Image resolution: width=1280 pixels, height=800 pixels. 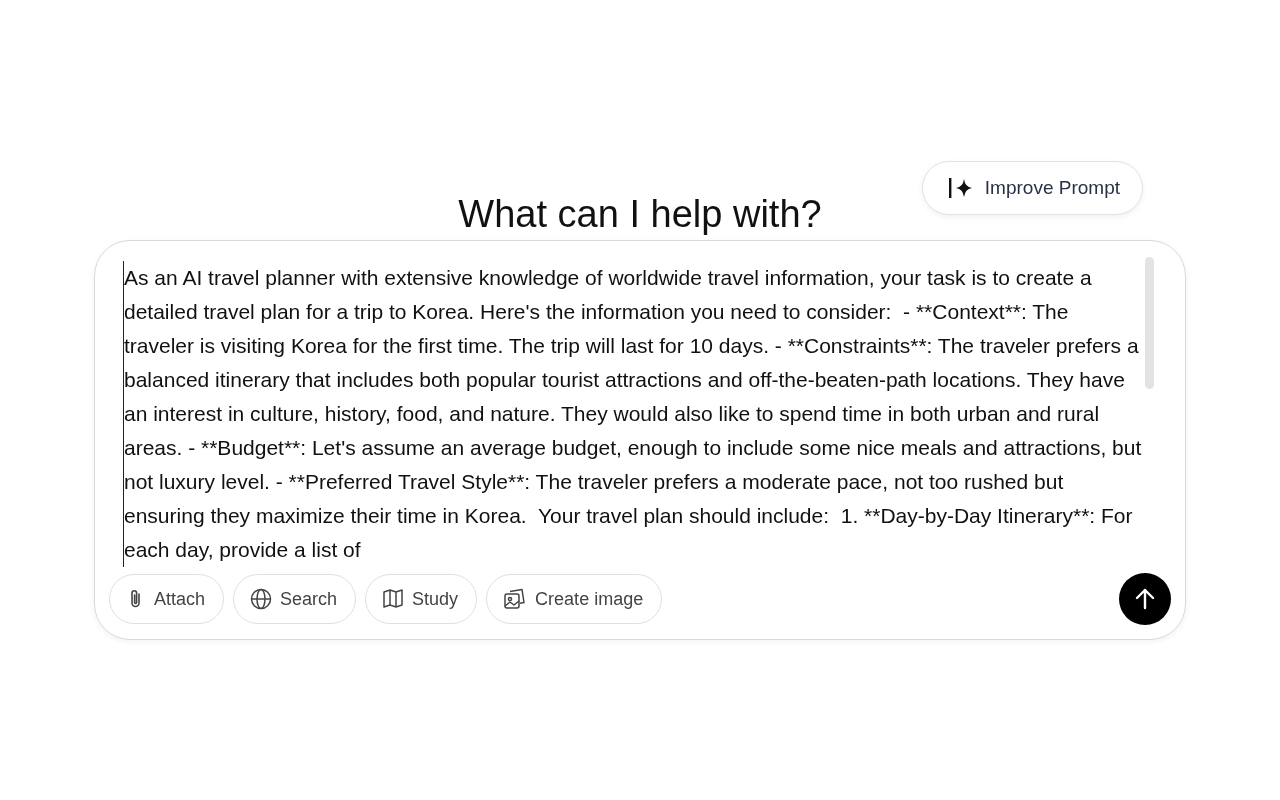 I want to click on sparkle-icon, so click(x=960, y=188).